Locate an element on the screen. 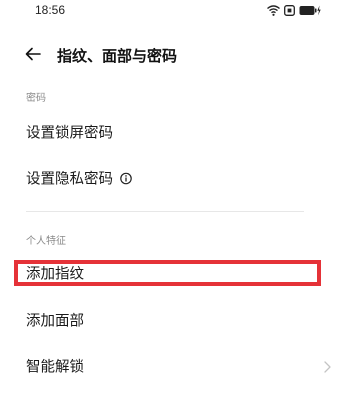 This screenshot has width=361, height=400. item-label: 添加面部 is located at coordinates (55, 320).